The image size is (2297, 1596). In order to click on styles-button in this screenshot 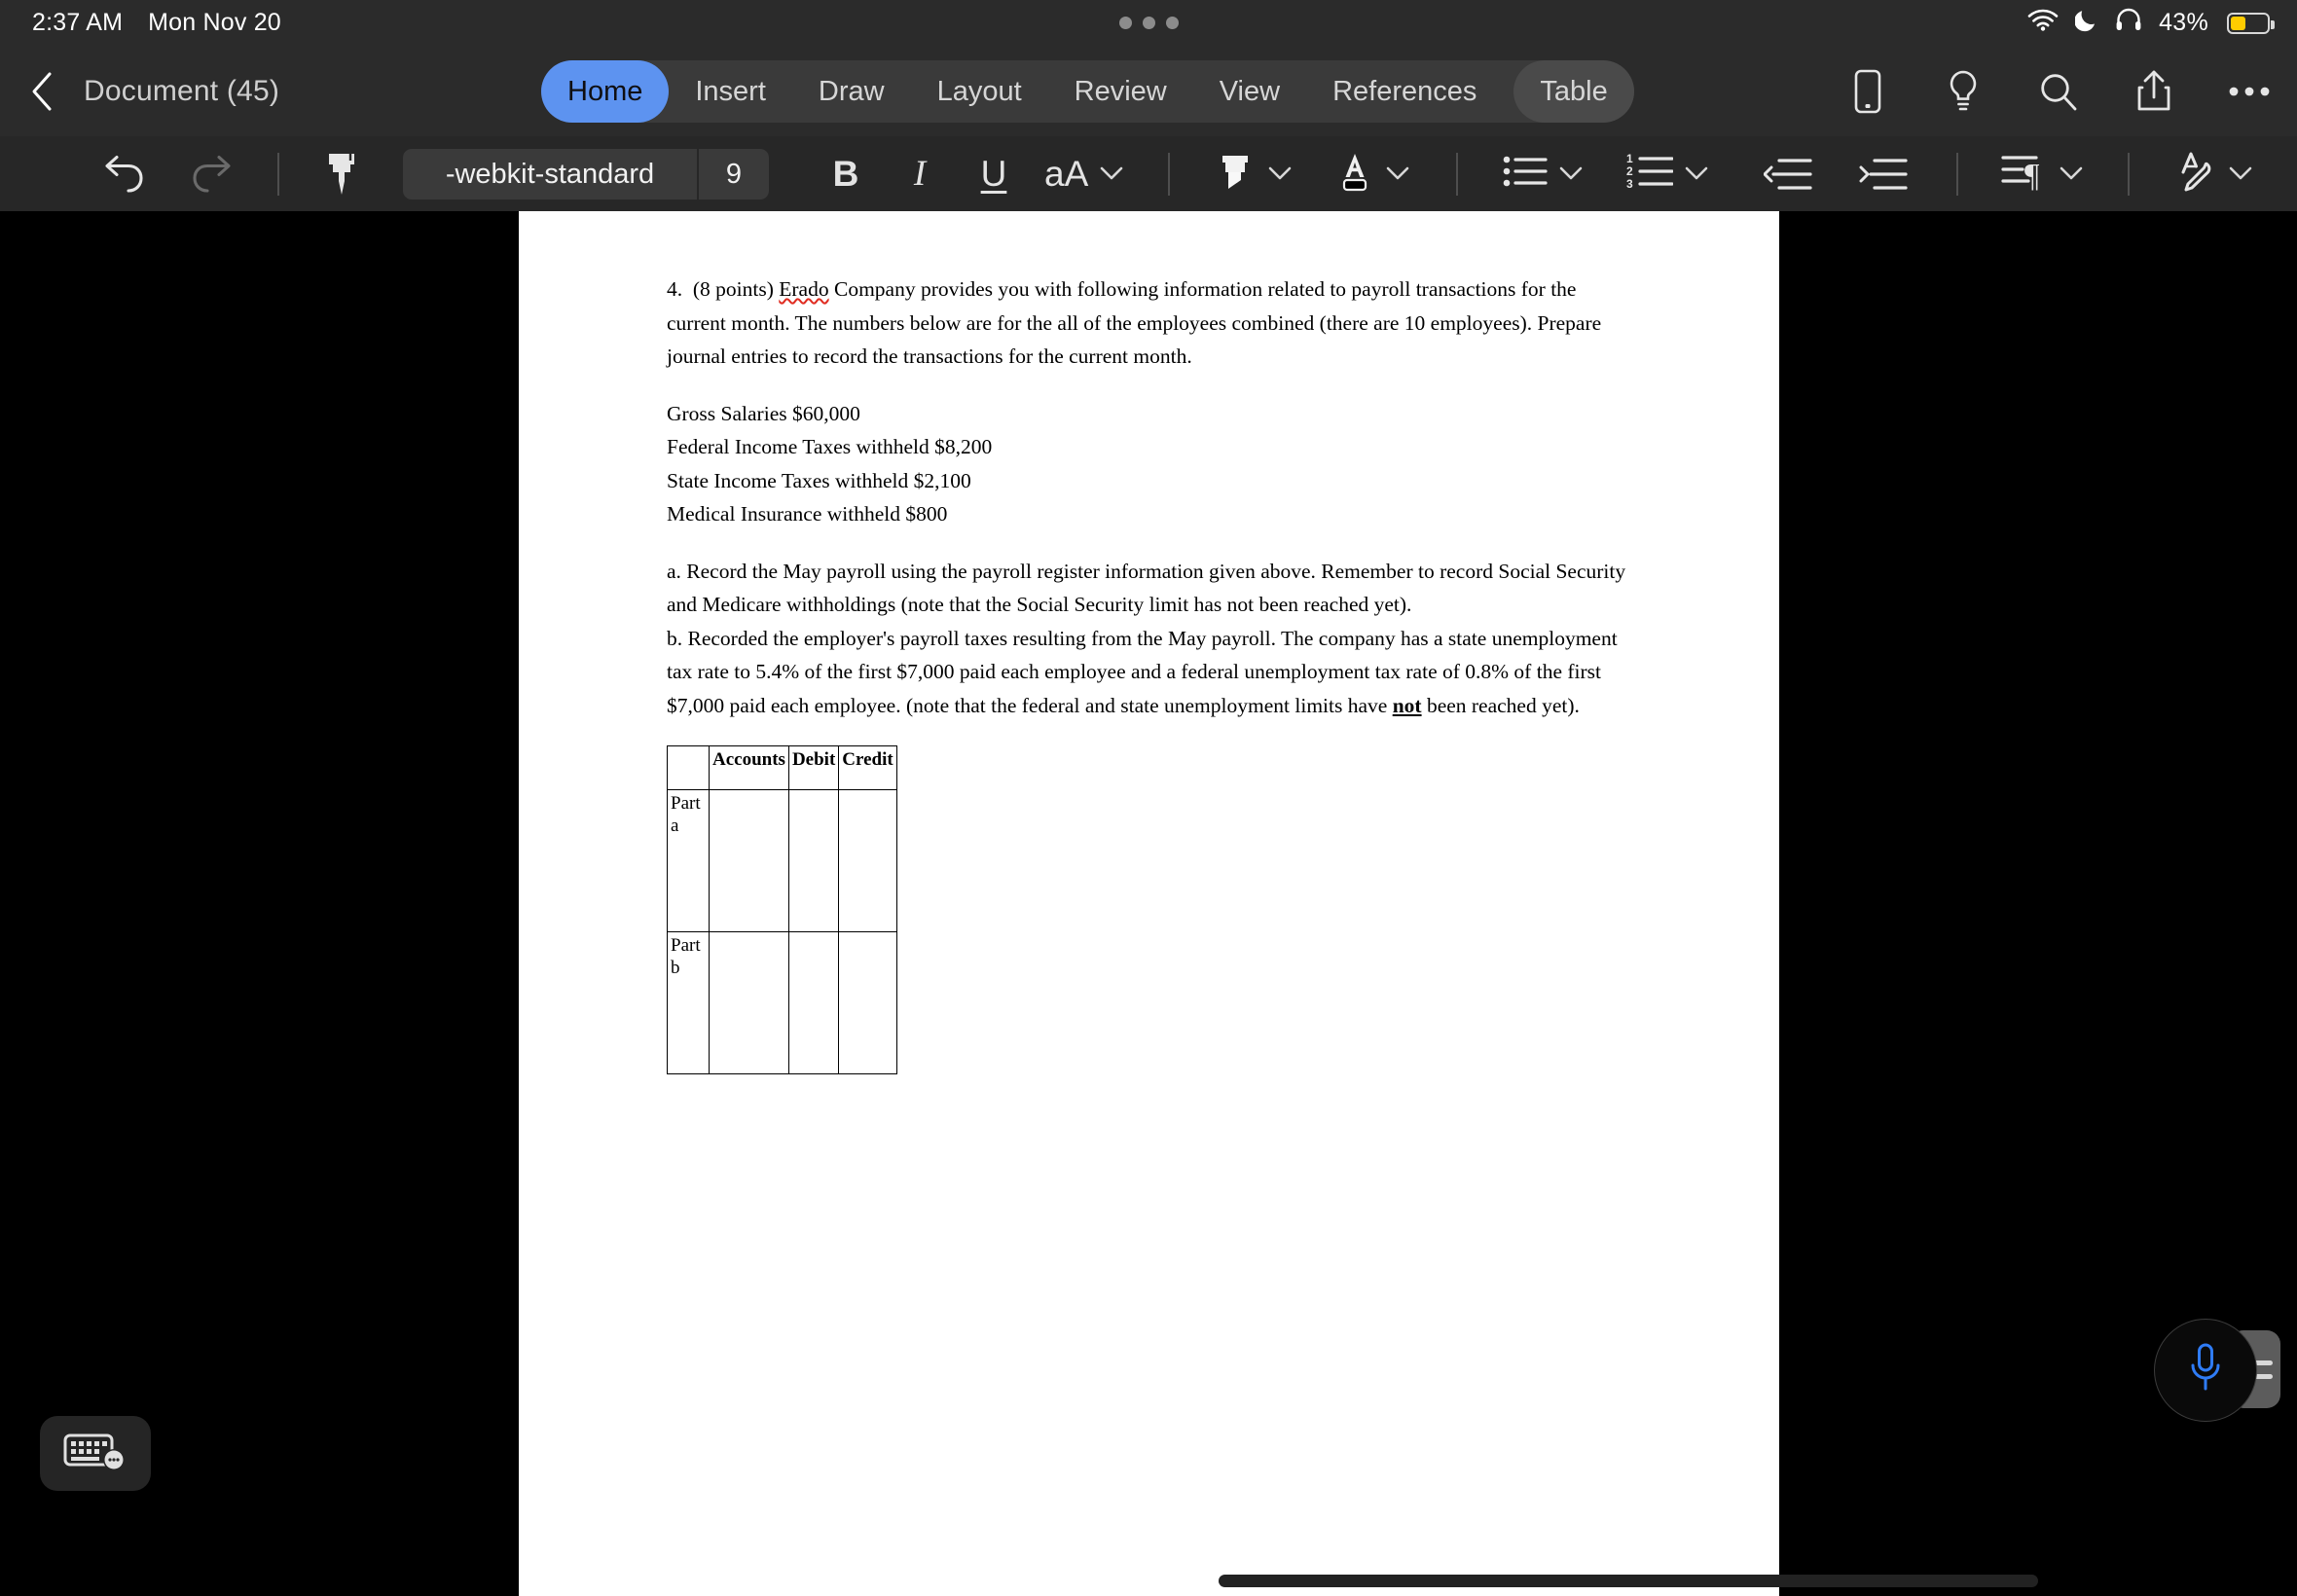, I will do `click(2212, 174)`.